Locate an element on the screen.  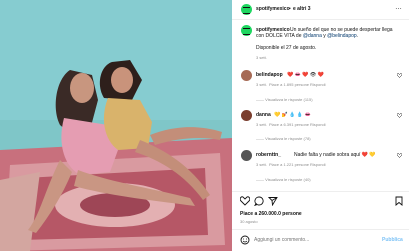
comment-likes: Piace a 1.895 persone is located at coordinates (289, 84).